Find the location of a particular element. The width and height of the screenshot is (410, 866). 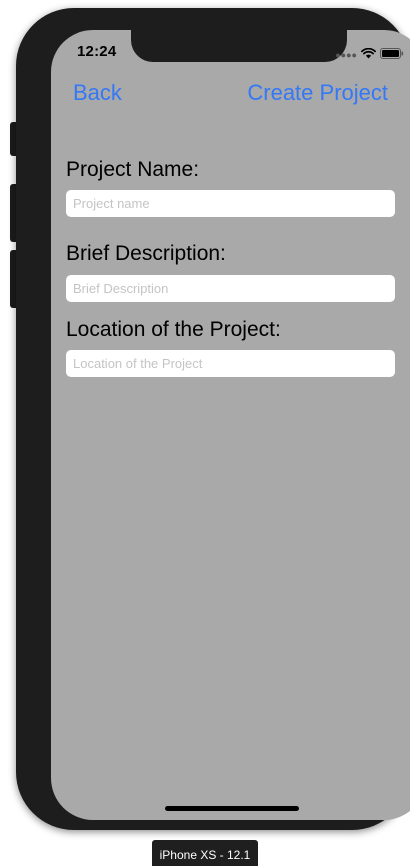

status-time: 12:24 is located at coordinates (97, 51).